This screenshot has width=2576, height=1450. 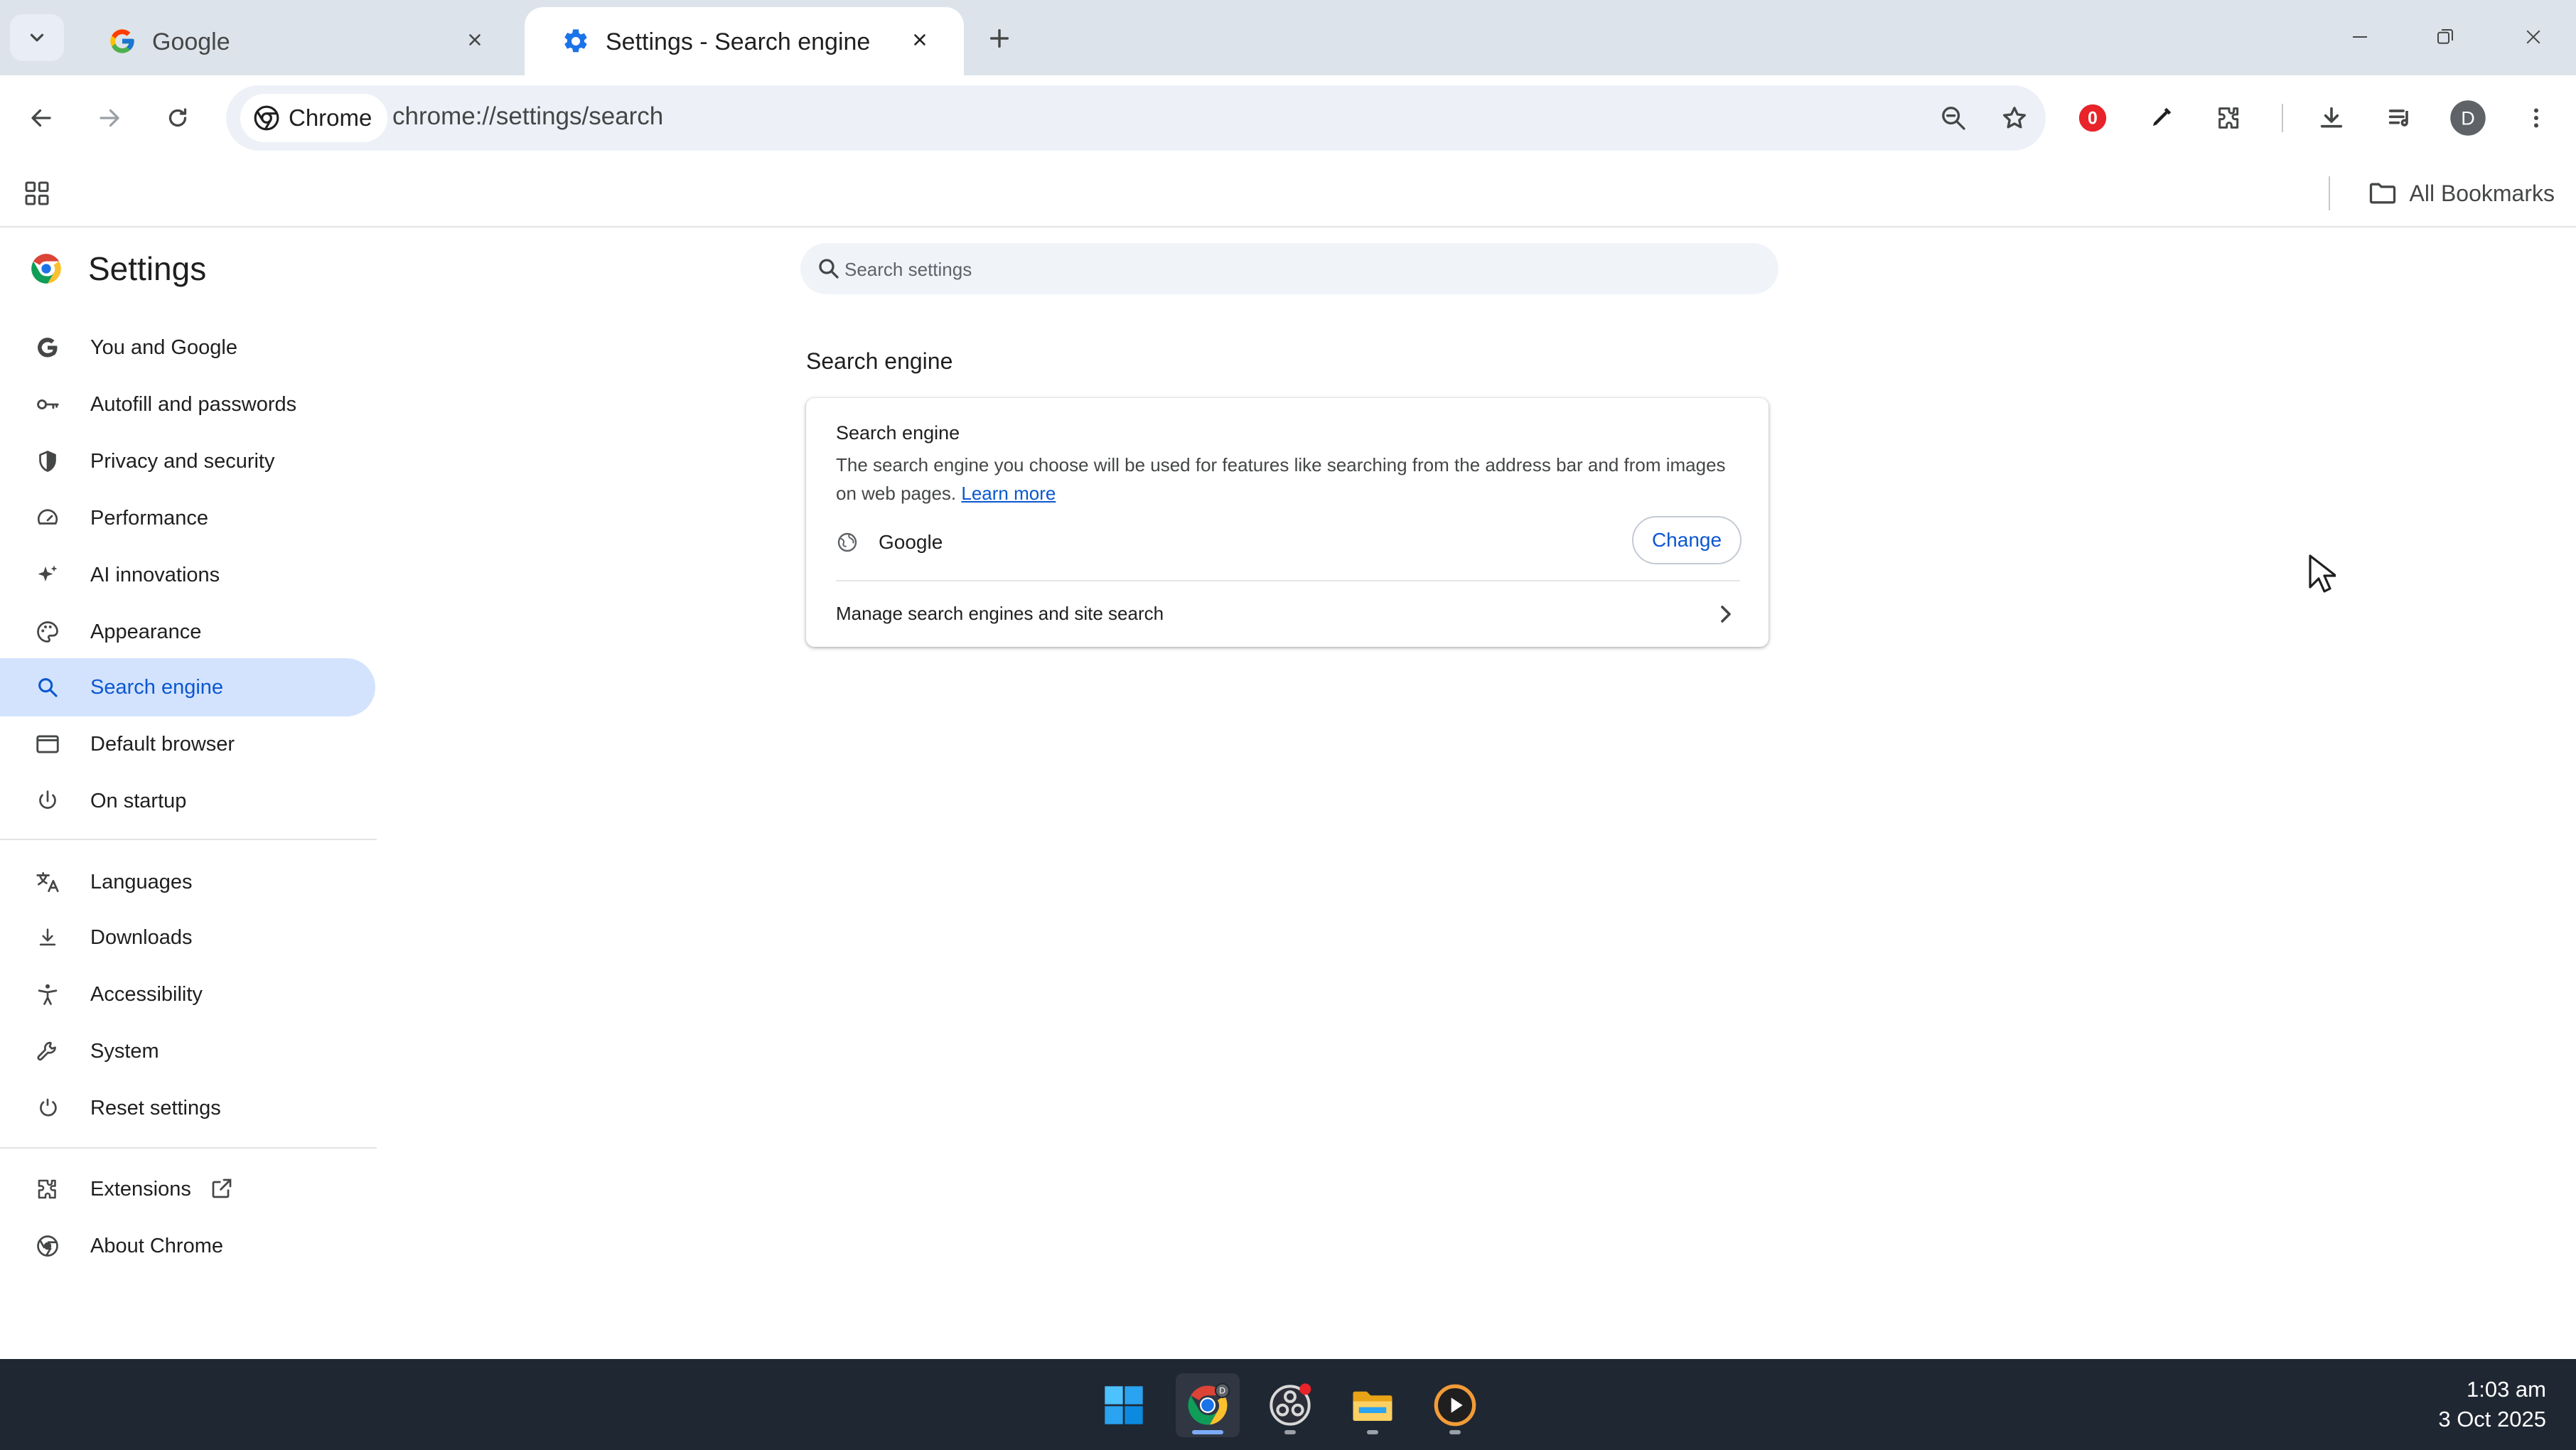 I want to click on sidebar-item-label: System, so click(x=124, y=1051).